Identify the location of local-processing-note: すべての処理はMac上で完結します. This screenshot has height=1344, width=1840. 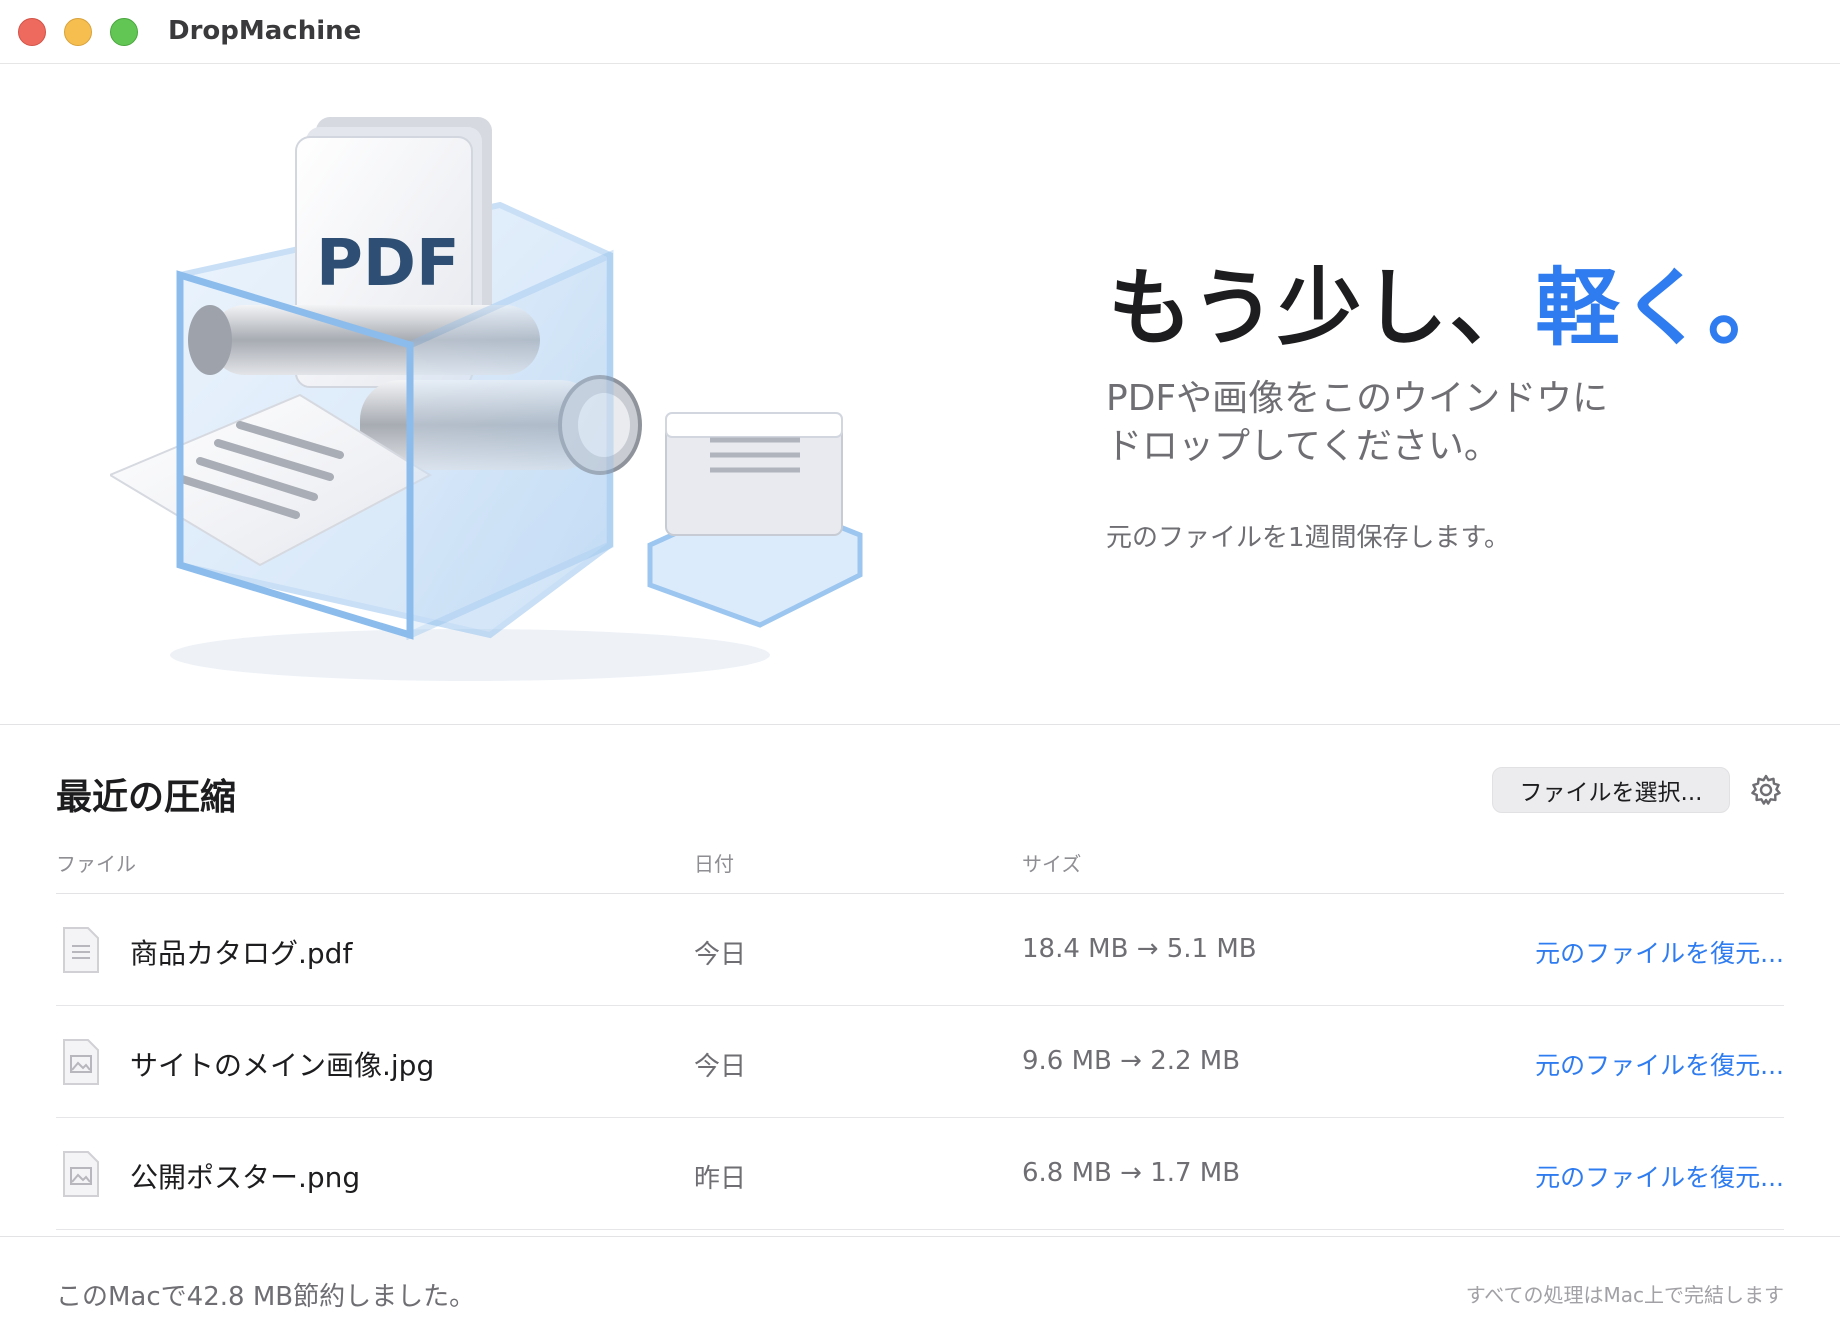
(1624, 1295).